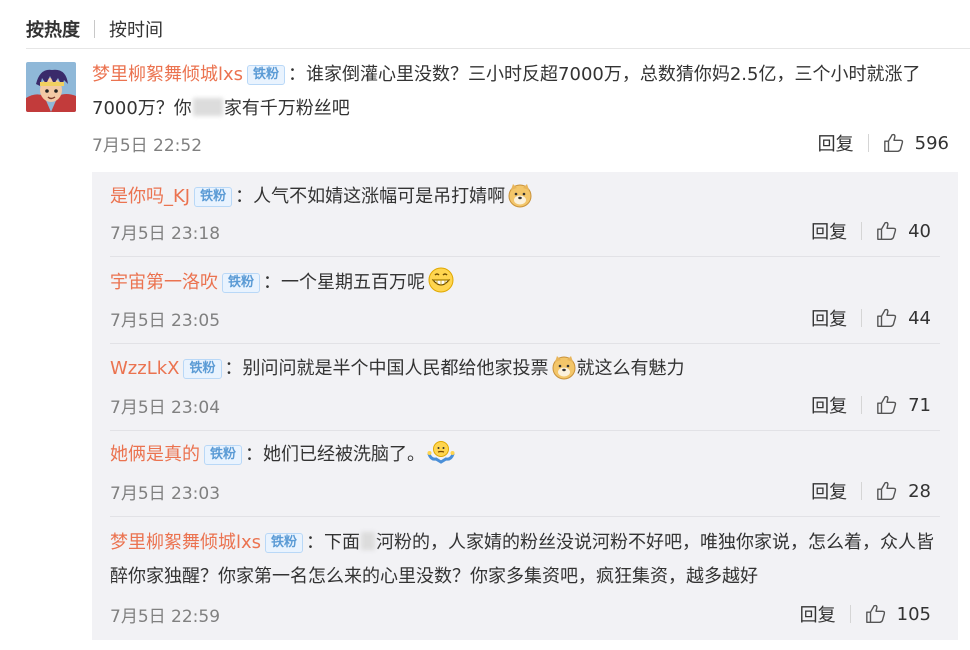 The height and width of the screenshot is (650, 970). What do you see at coordinates (871, 231) in the screenshot?
I see `reply-actions: 回复 40` at bounding box center [871, 231].